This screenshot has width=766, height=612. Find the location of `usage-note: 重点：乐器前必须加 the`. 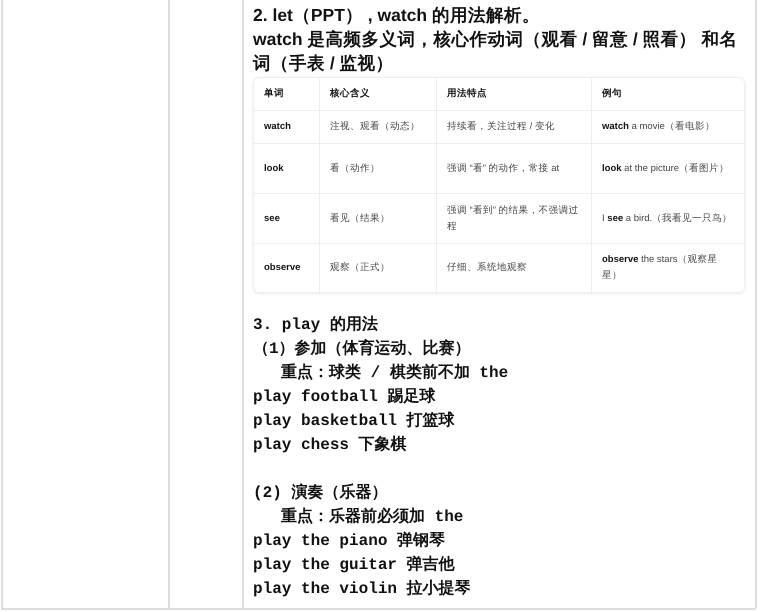

usage-note: 重点：乐器前必须加 the is located at coordinates (372, 517).